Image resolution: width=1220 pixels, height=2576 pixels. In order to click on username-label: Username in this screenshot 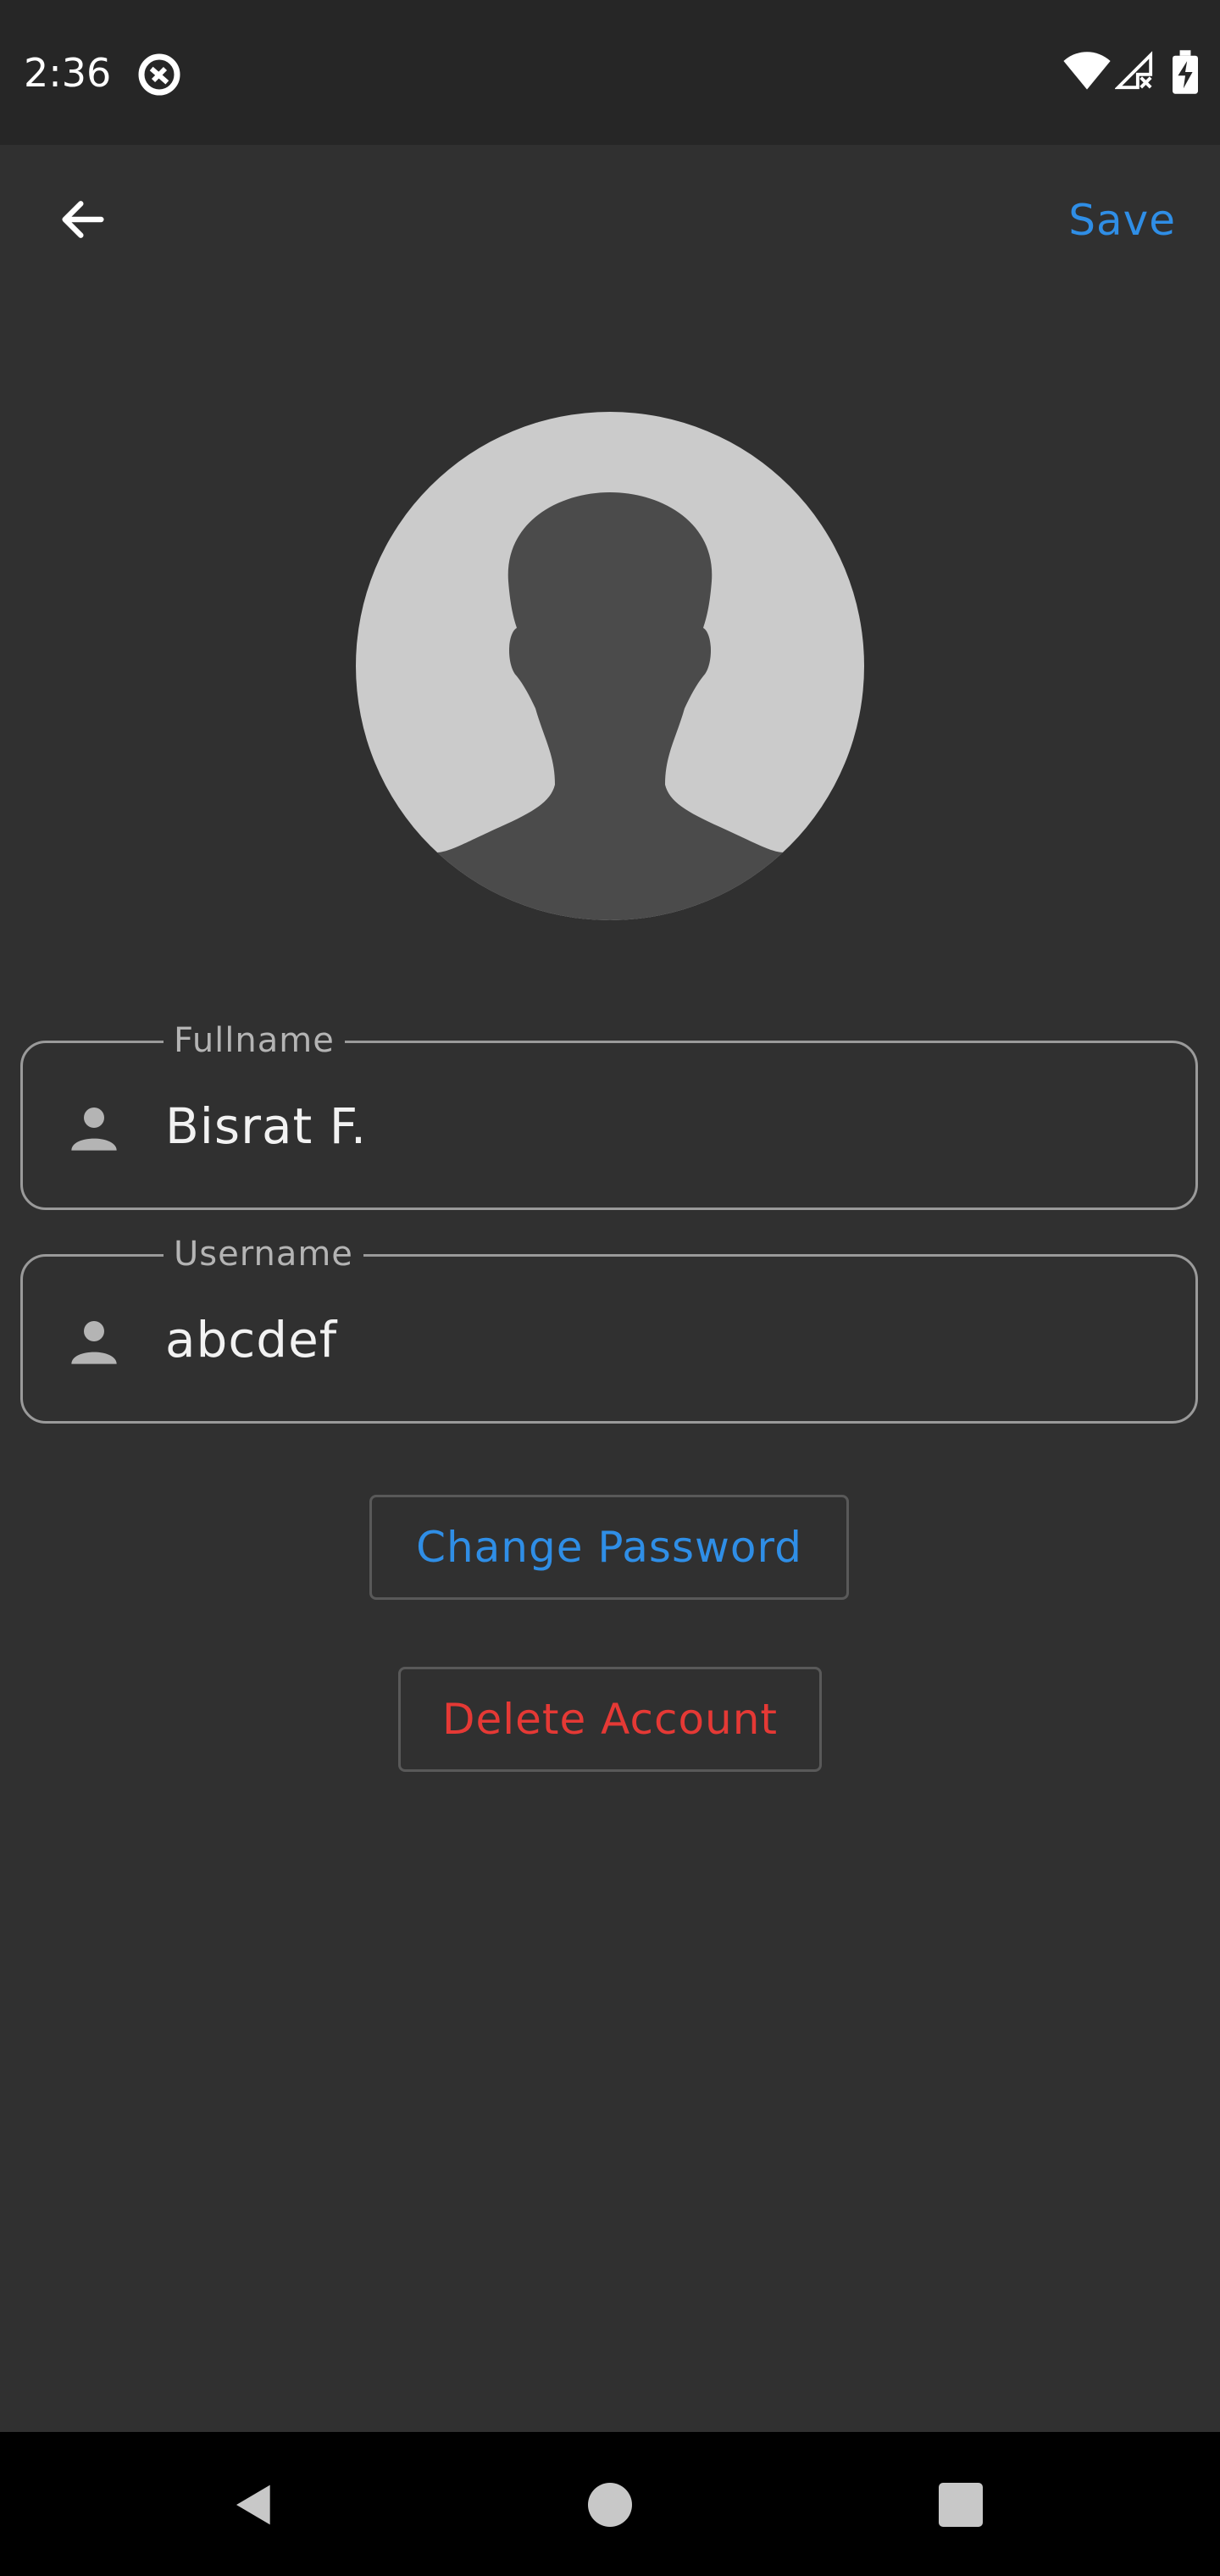, I will do `click(263, 1254)`.